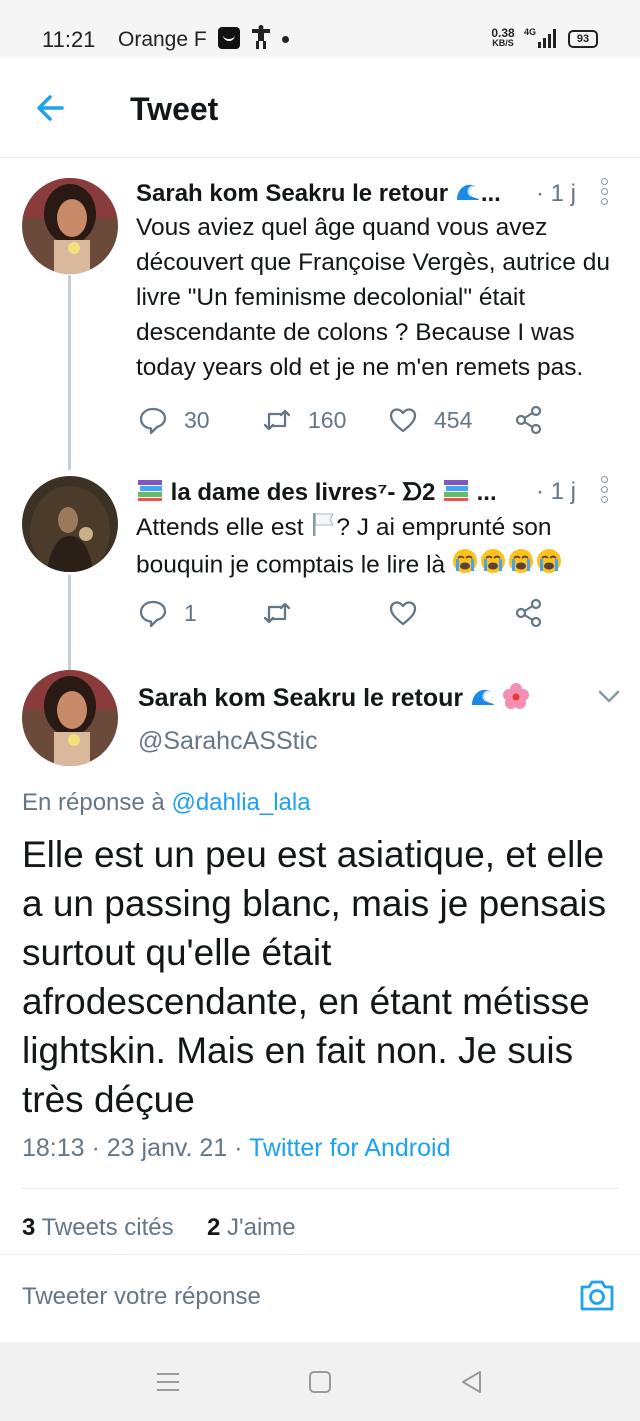 This screenshot has height=1421, width=640. Describe the element at coordinates (507, 566) in the screenshot. I see `crying-face-emoji-icon` at that location.